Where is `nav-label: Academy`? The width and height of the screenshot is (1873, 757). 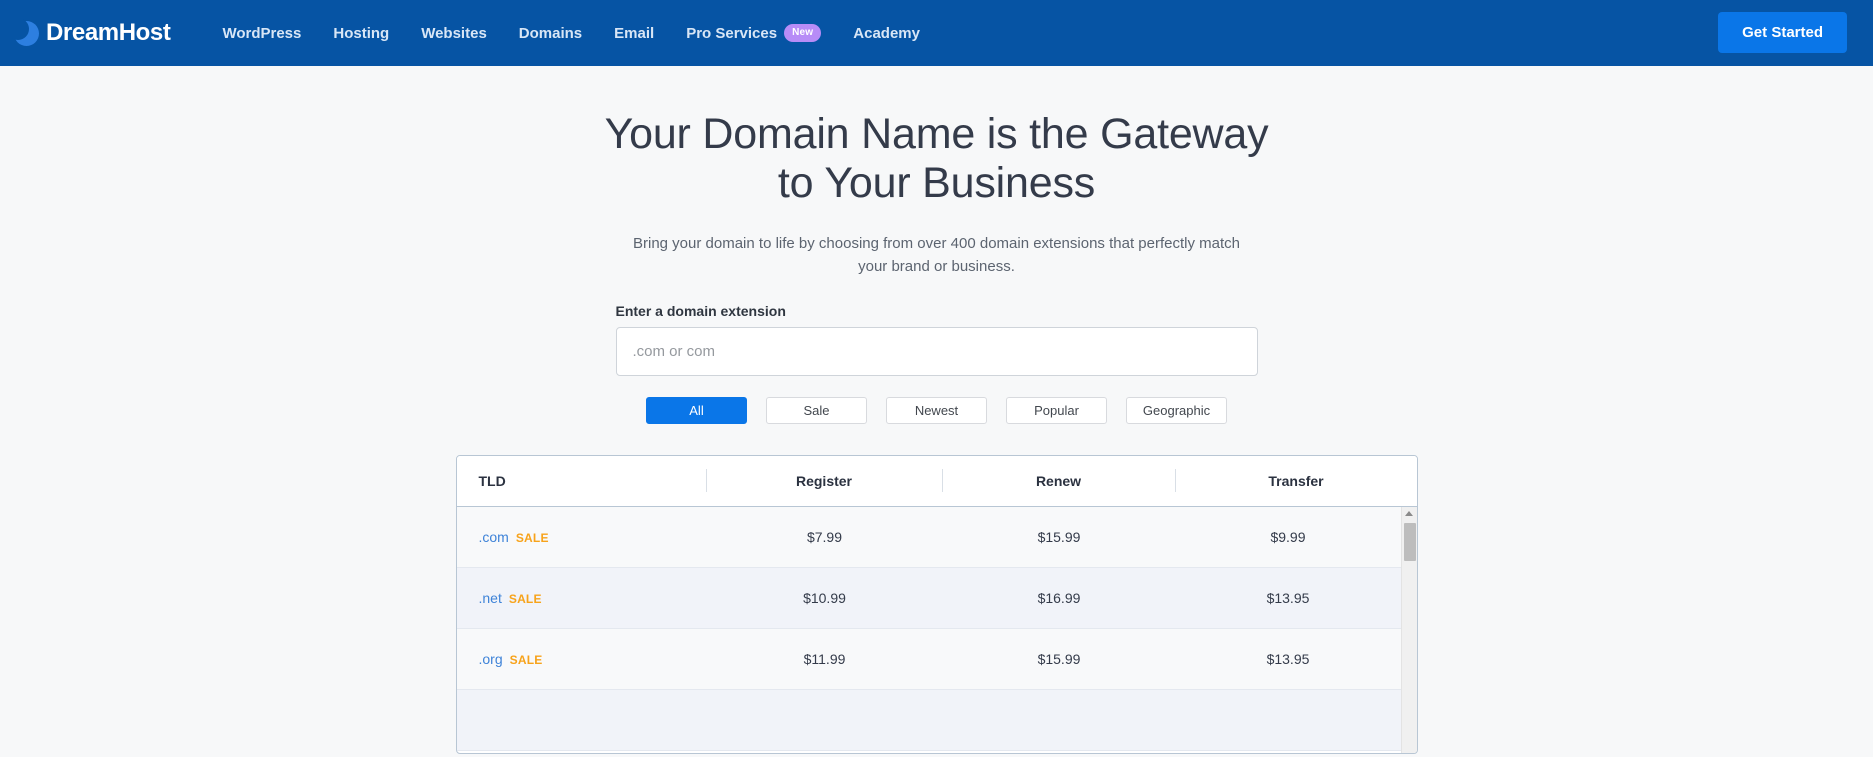 nav-label: Academy is located at coordinates (886, 33).